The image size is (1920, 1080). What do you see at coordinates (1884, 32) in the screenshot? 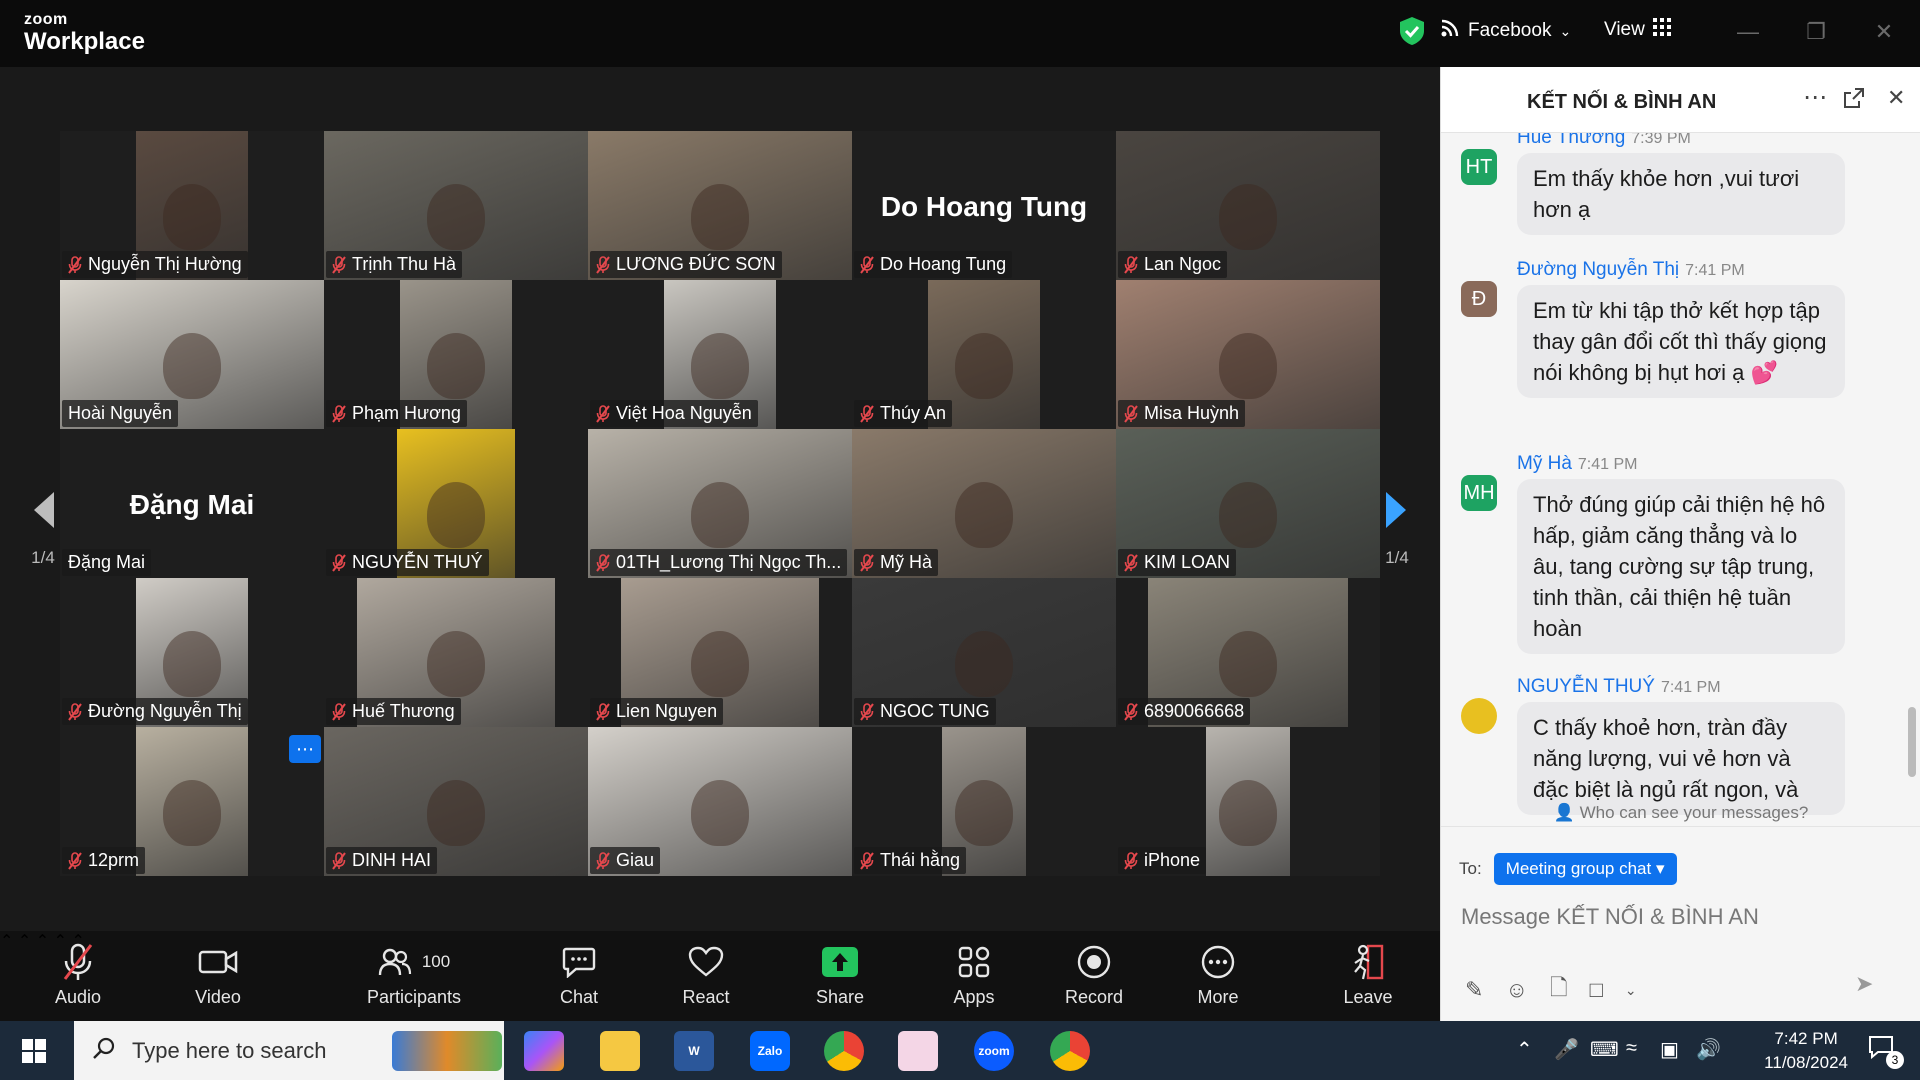
I see `close-window-button: ✕` at bounding box center [1884, 32].